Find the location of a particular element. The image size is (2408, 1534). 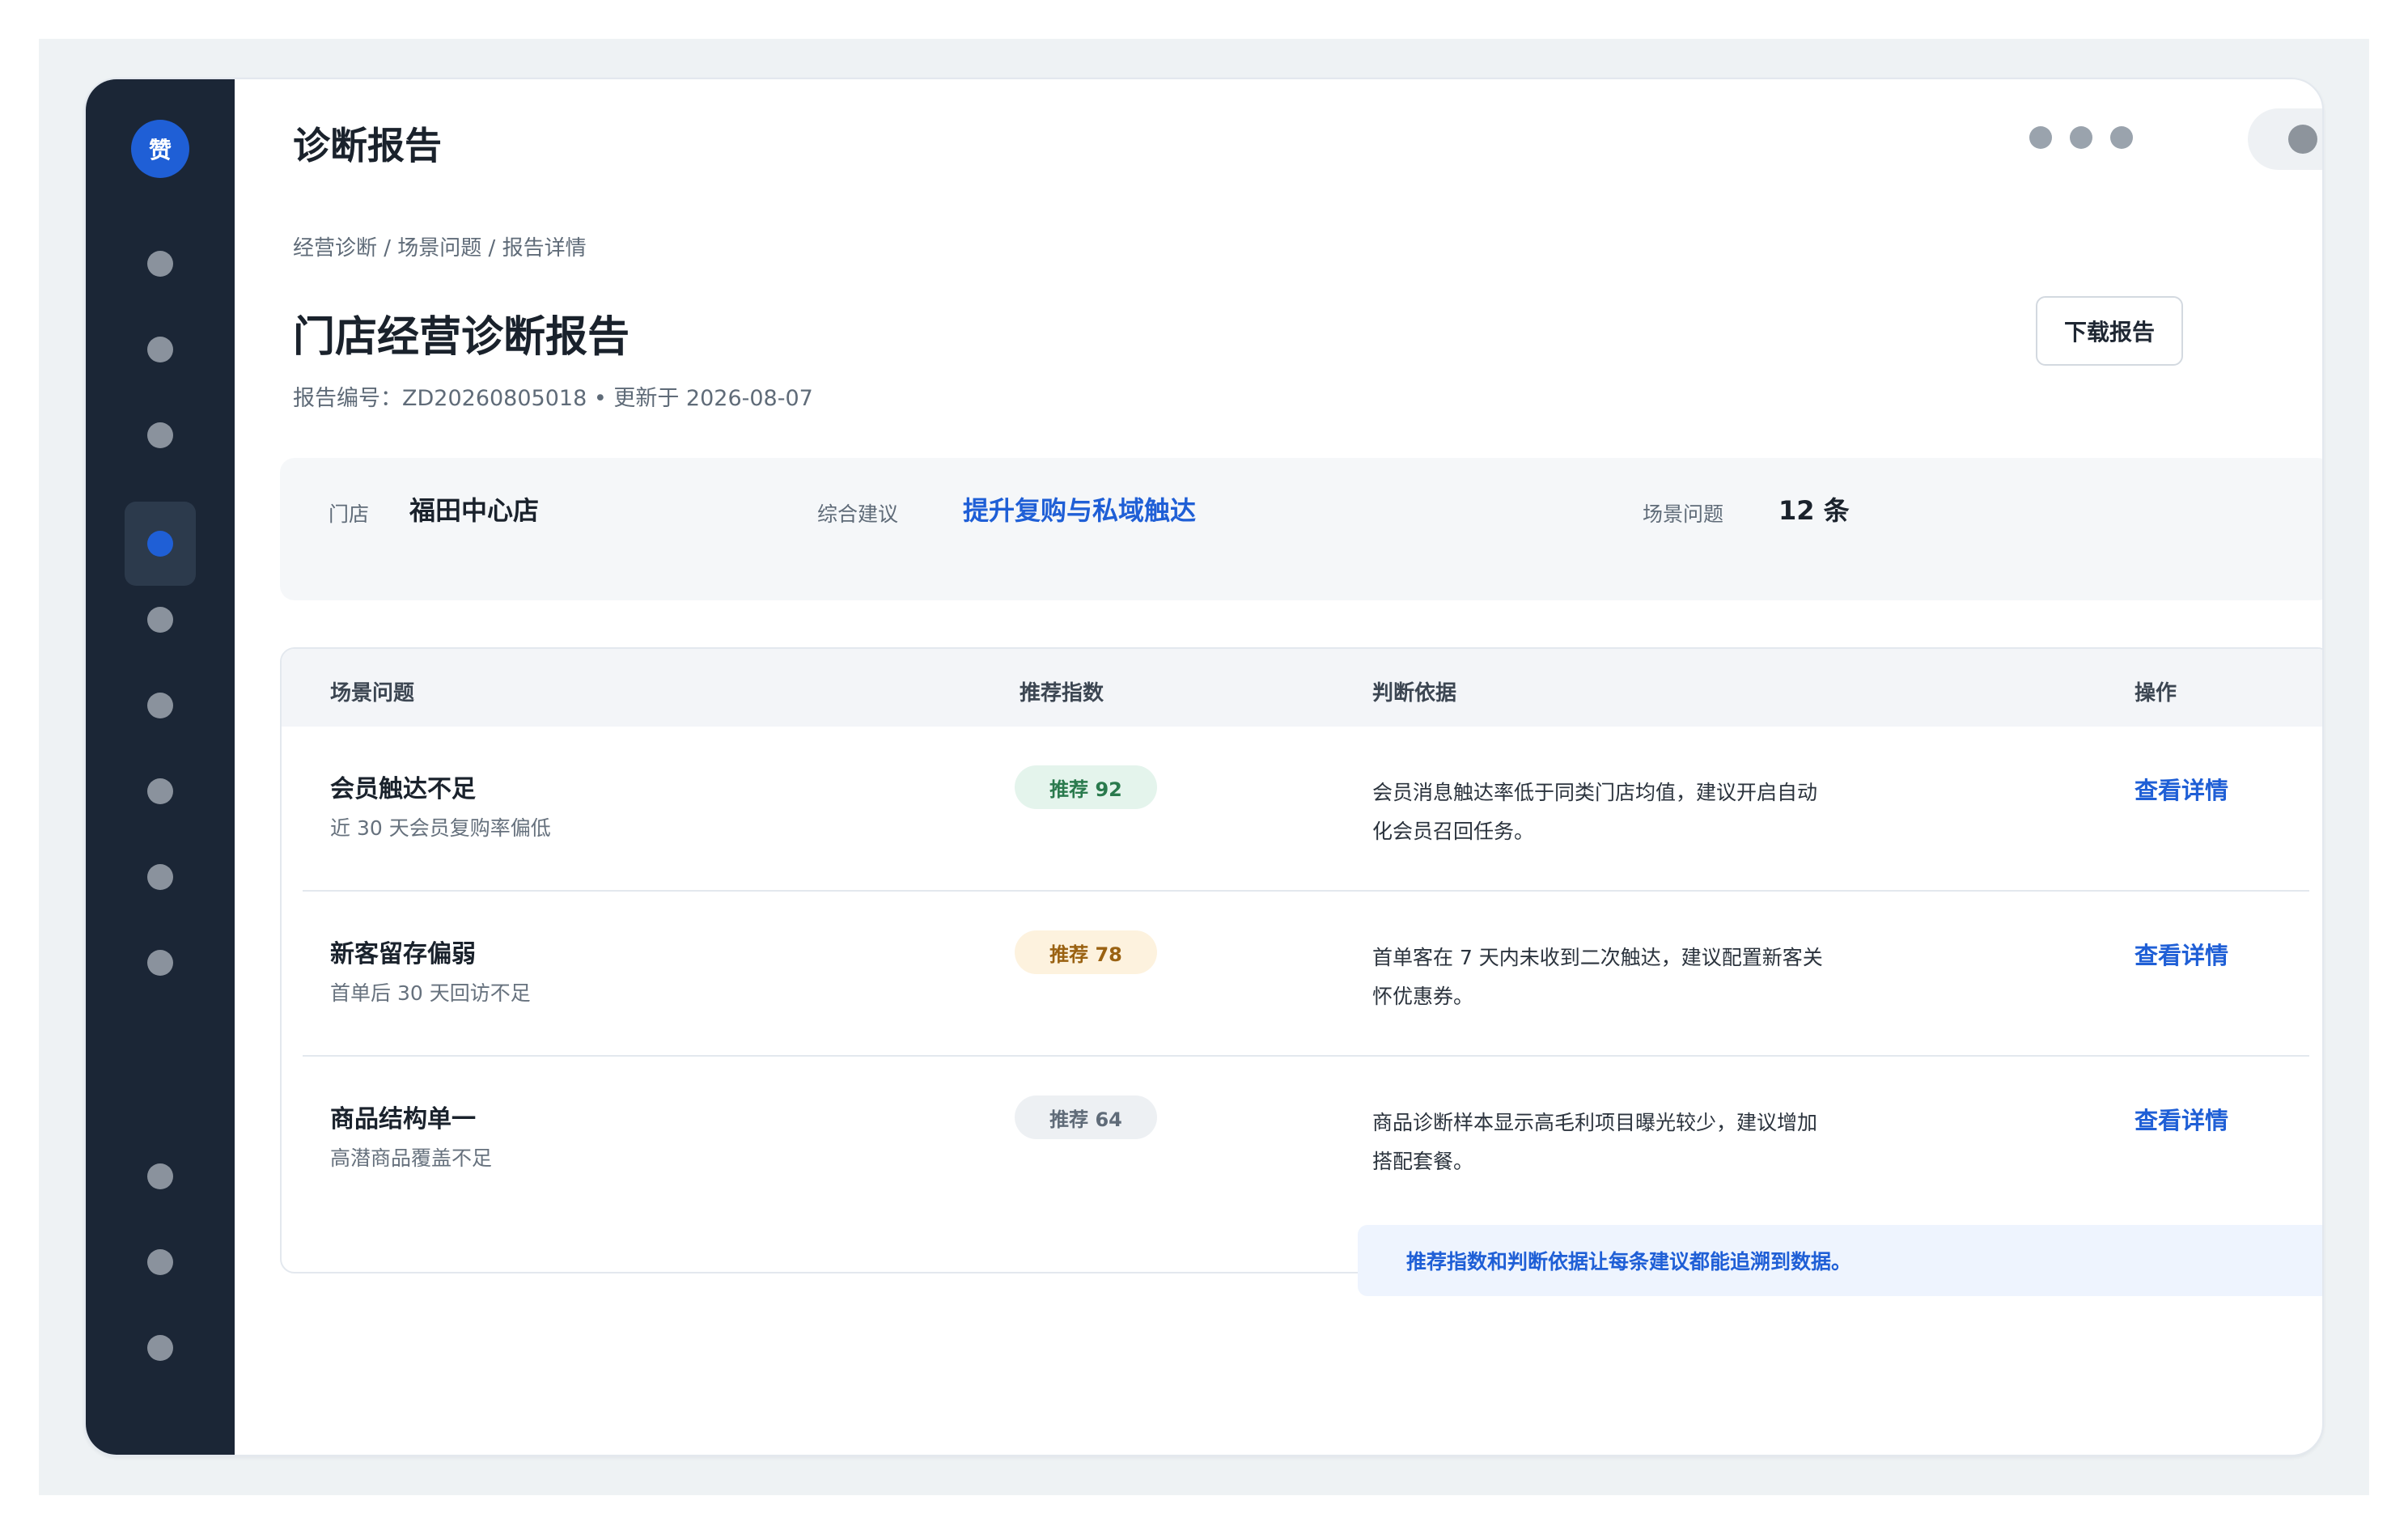

report-title: 门店经营诊断报告 is located at coordinates (461, 337).